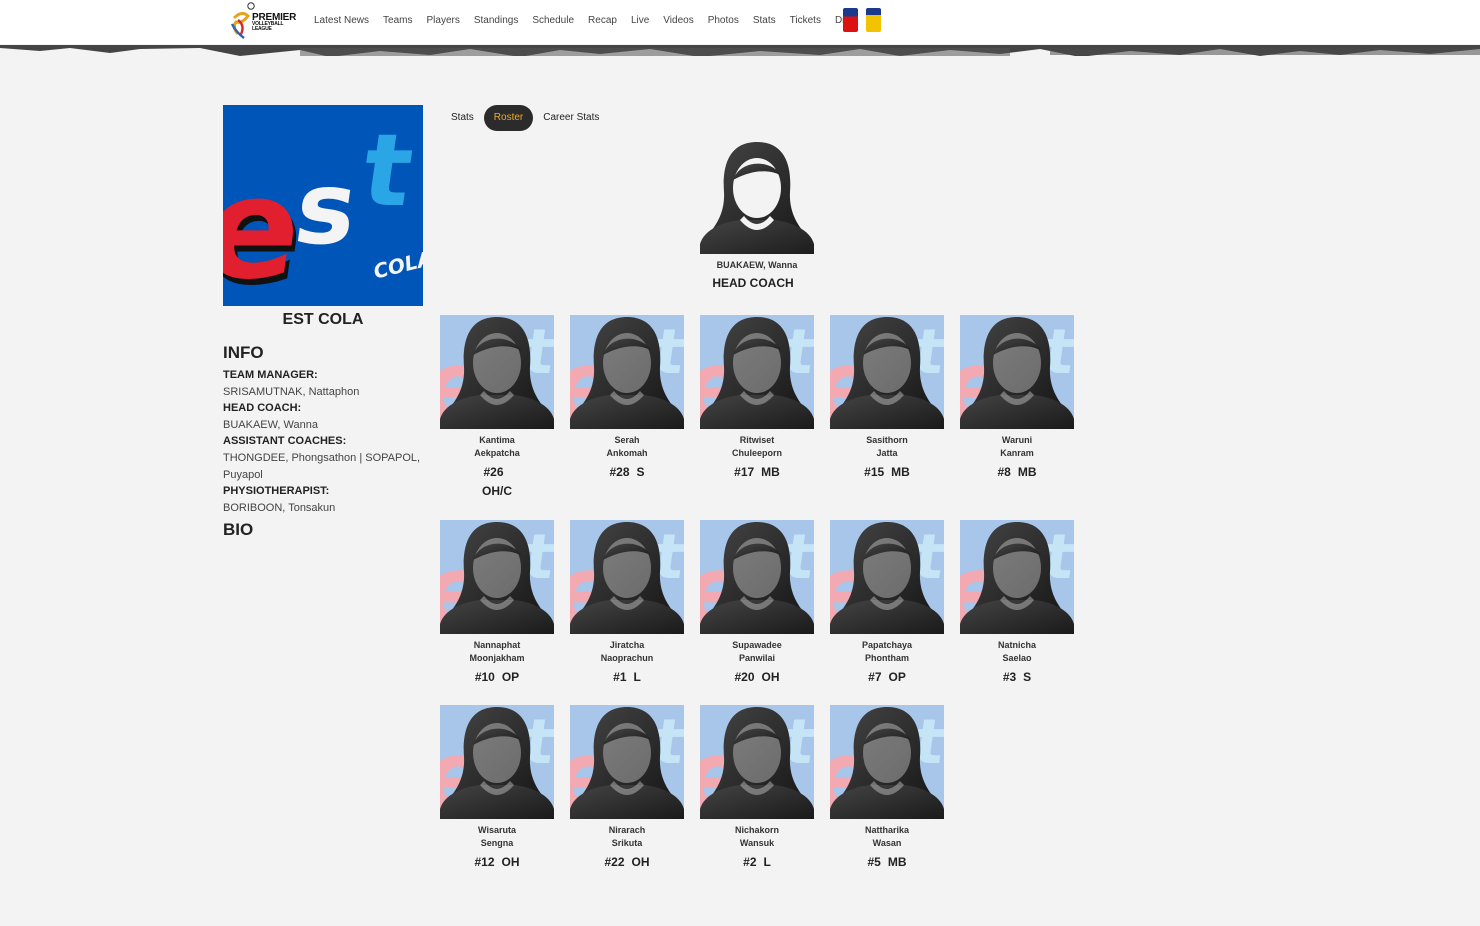 The image size is (1480, 926). What do you see at coordinates (757, 440) in the screenshot?
I see `player-first-name: Ritwiset` at bounding box center [757, 440].